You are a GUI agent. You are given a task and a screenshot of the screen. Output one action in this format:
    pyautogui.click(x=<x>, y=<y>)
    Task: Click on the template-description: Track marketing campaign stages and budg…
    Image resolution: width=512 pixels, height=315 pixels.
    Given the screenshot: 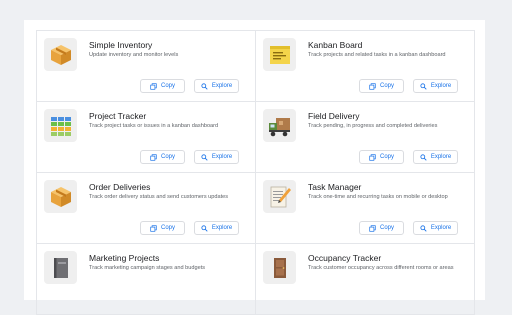 What is the action you would take?
    pyautogui.click(x=147, y=268)
    